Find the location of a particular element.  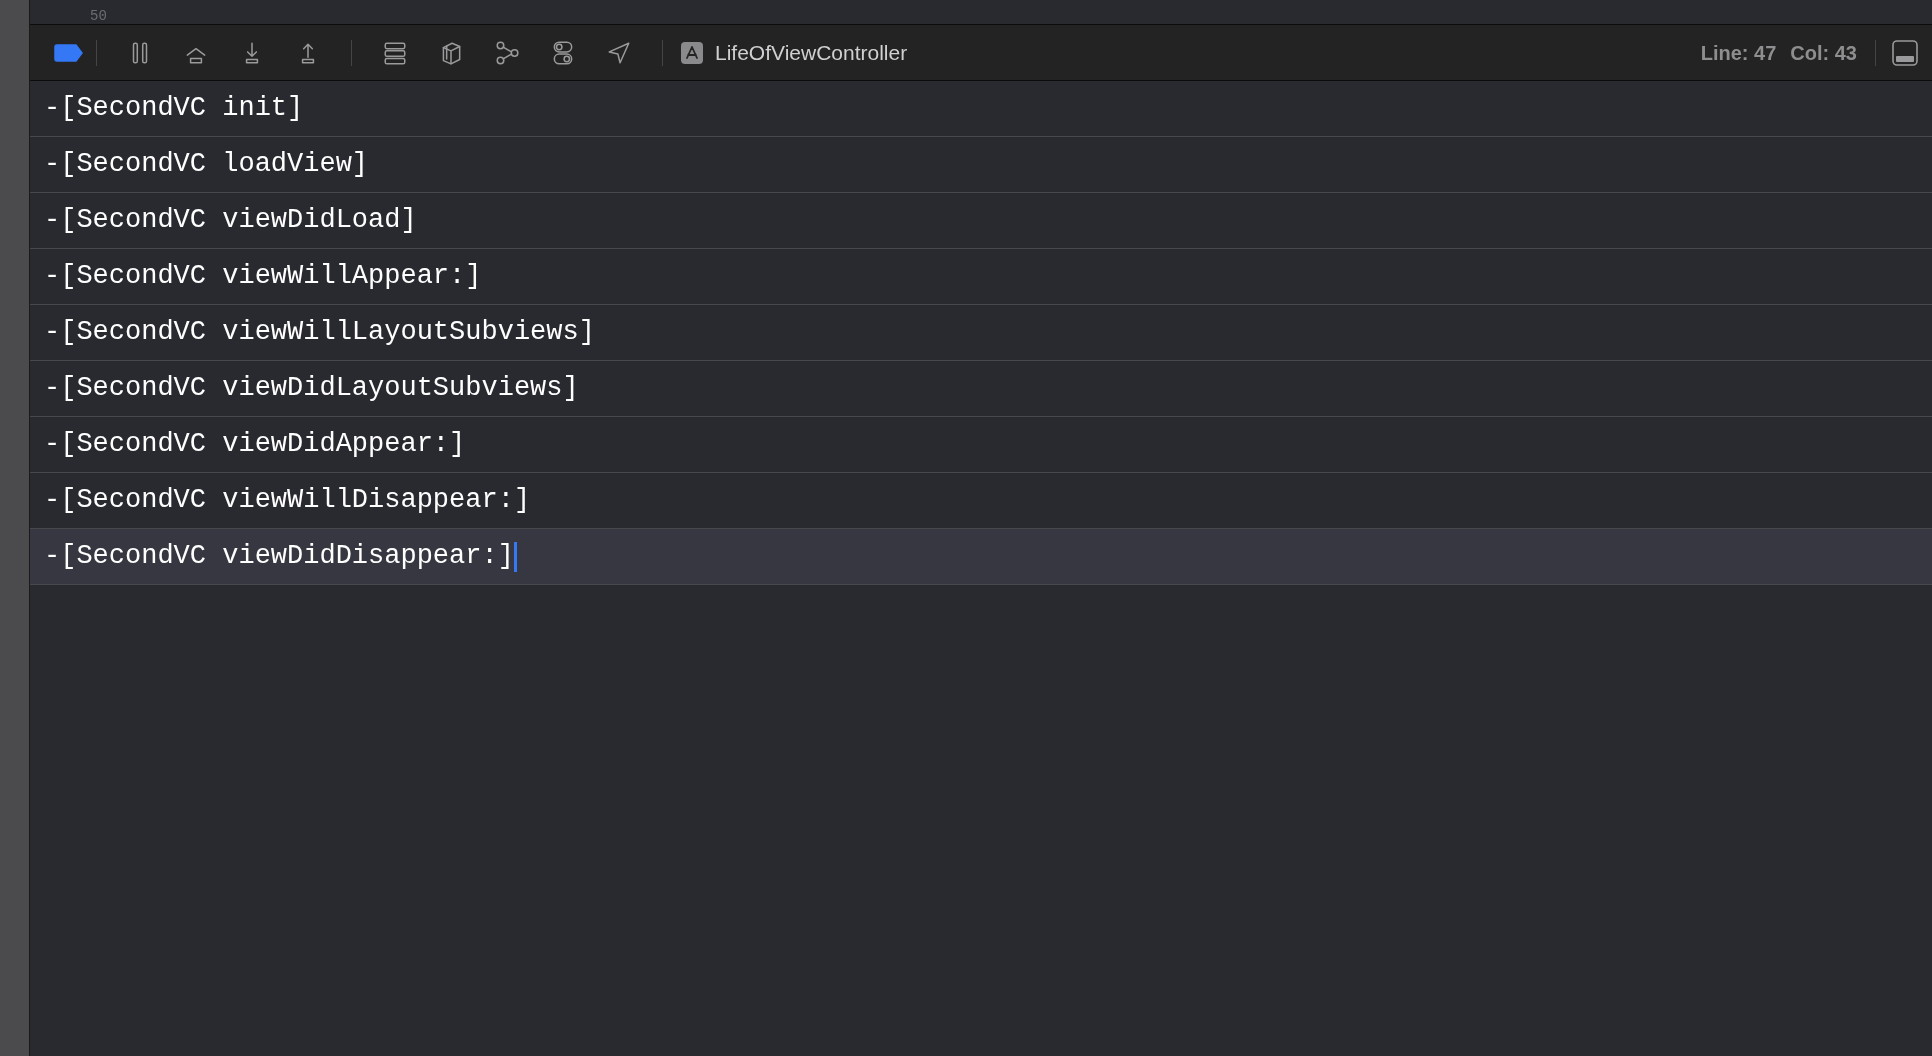

panel-toggle-icon is located at coordinates (1905, 52).